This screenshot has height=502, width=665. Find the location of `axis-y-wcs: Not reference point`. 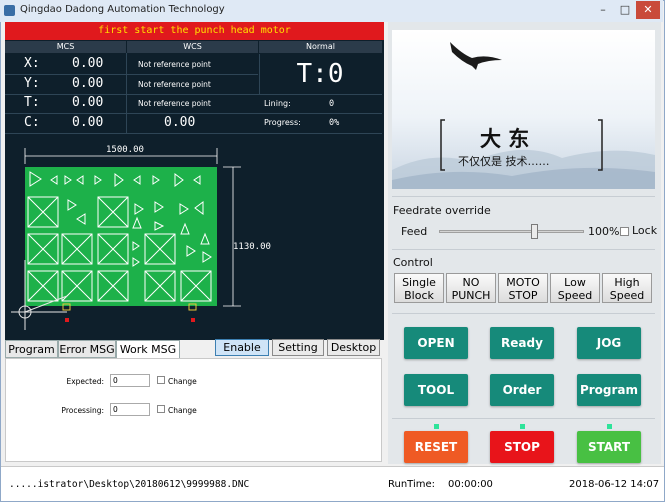

axis-y-wcs: Not reference point is located at coordinates (174, 84).